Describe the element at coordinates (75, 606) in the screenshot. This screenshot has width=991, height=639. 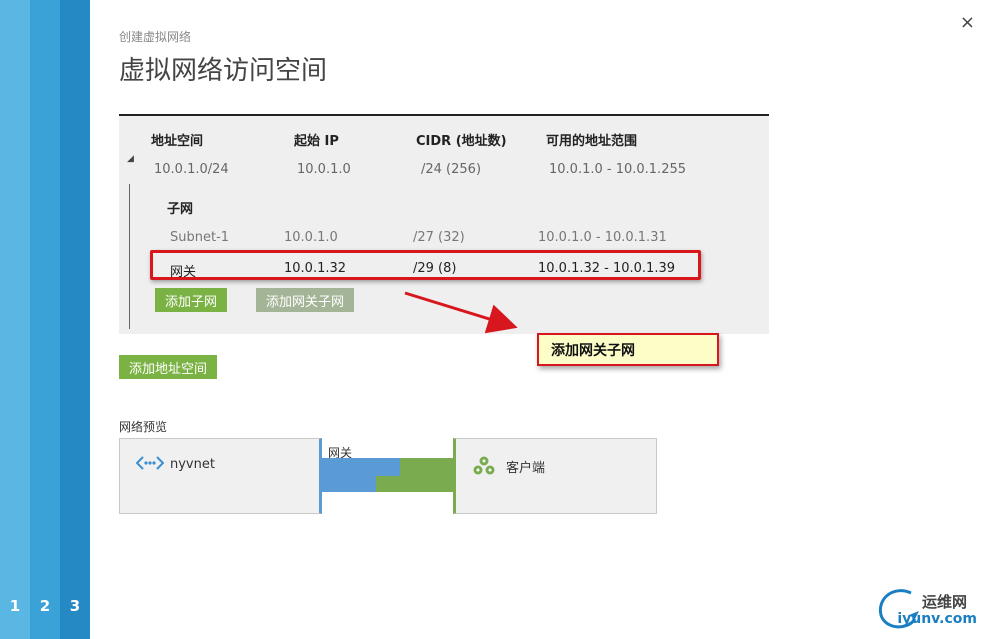
I see `step-3-number: 3` at that location.